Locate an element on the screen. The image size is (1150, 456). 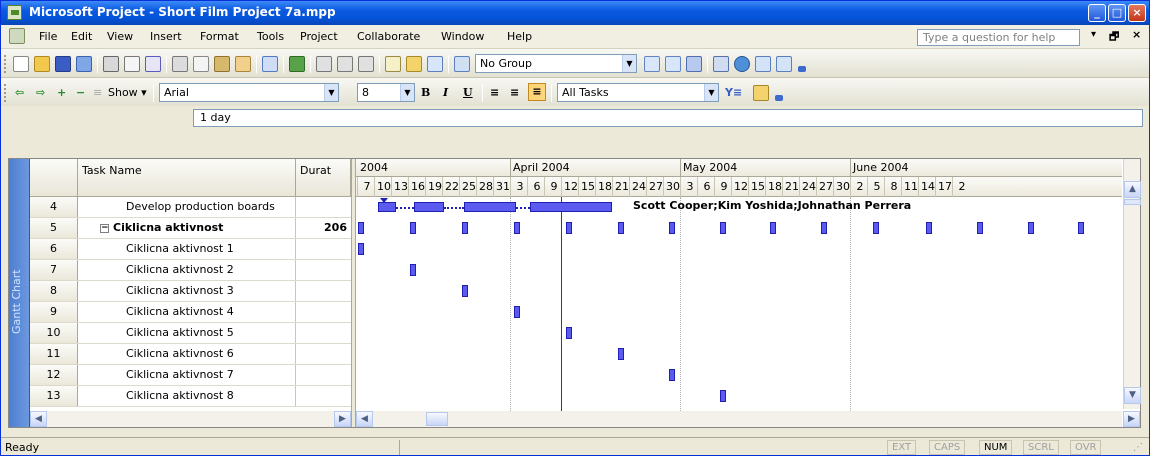
scroll-up-button: ▲ is located at coordinates (1132, 189).